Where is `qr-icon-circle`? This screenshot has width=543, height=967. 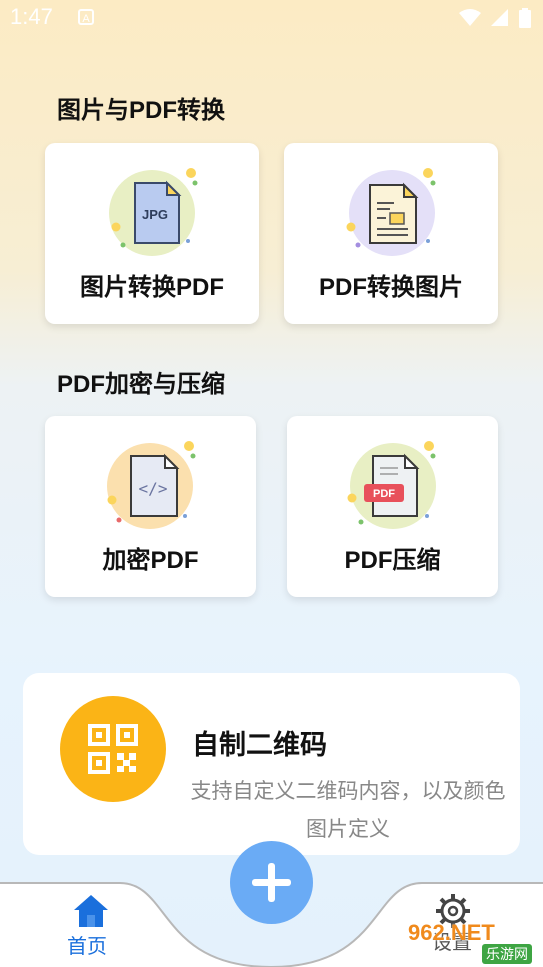 qr-icon-circle is located at coordinates (113, 749).